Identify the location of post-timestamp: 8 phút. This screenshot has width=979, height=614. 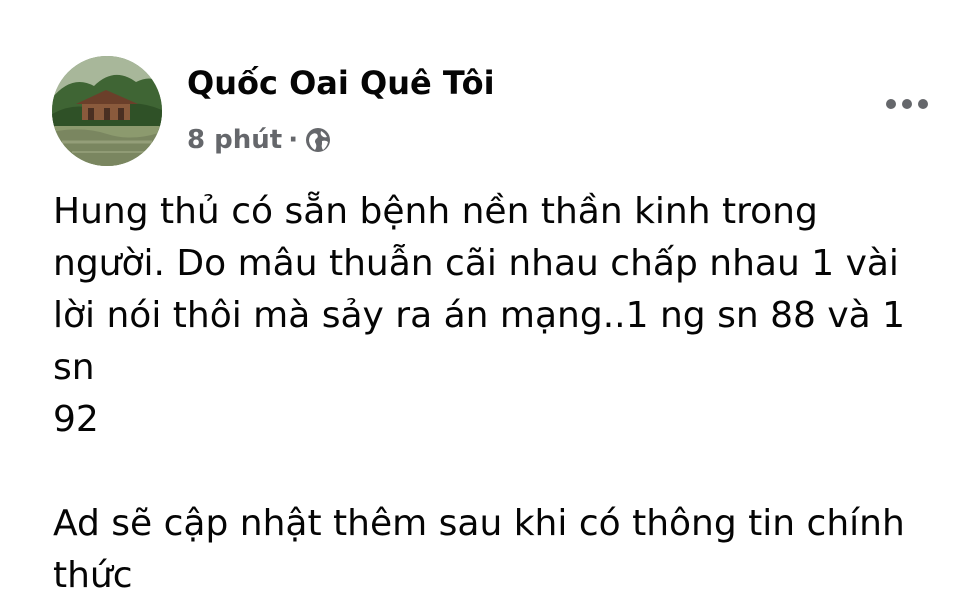
(234, 140).